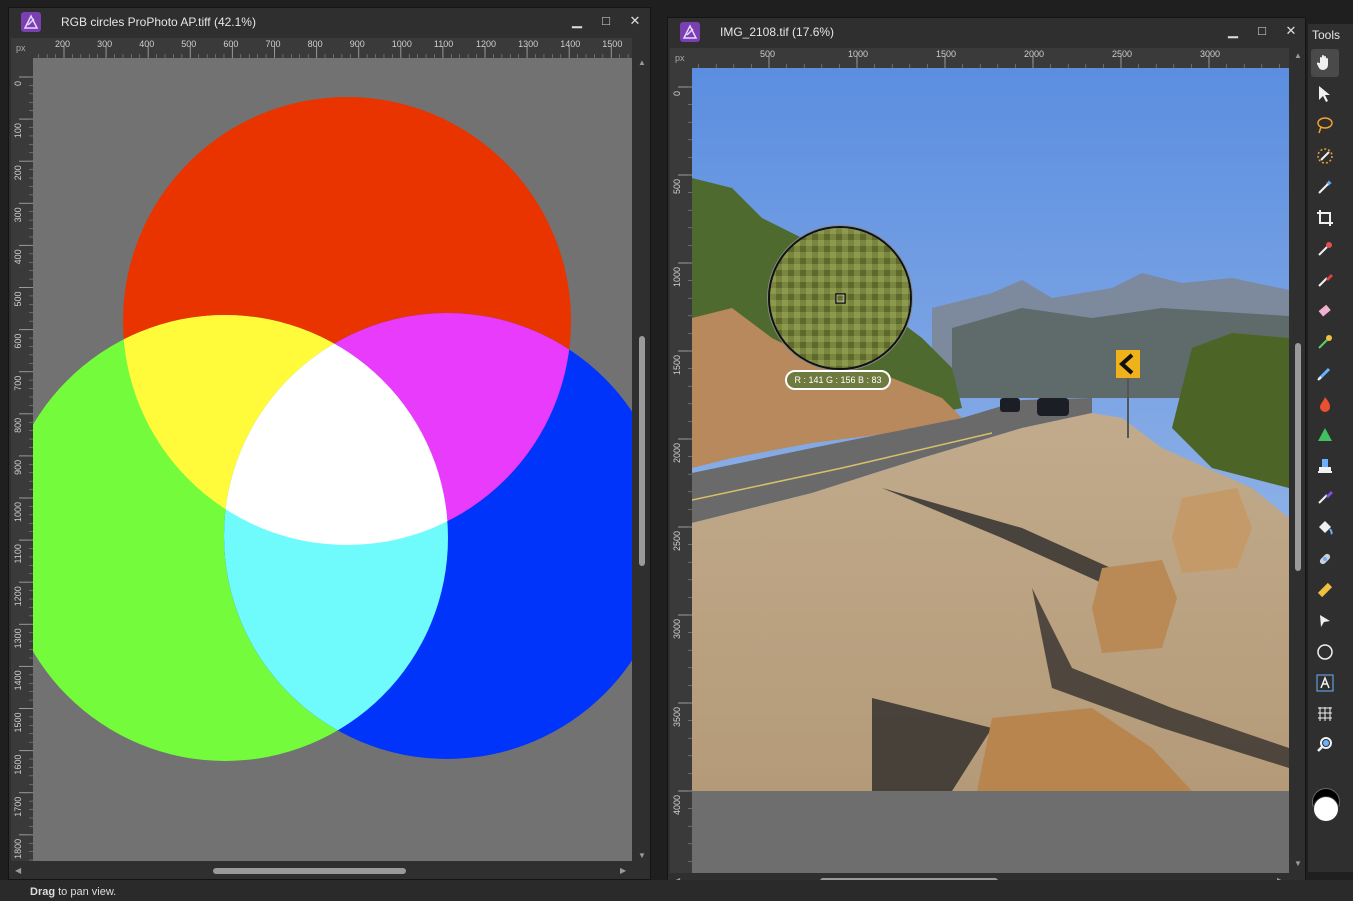 The height and width of the screenshot is (901, 1353). Describe the element at coordinates (31, 22) in the screenshot. I see `affinity-photo-icon` at that location.